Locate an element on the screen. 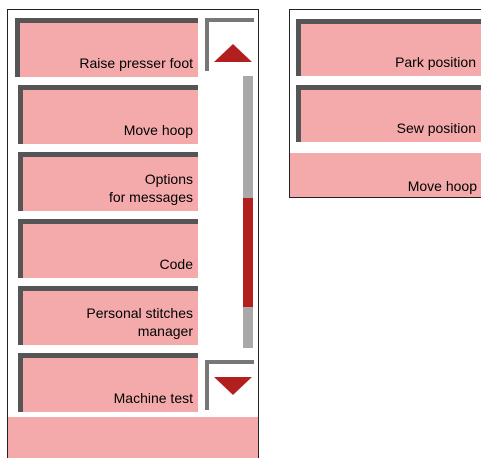 The width and height of the screenshot is (481, 458). move-hoop-bar-label: Move hoop is located at coordinates (442, 186).